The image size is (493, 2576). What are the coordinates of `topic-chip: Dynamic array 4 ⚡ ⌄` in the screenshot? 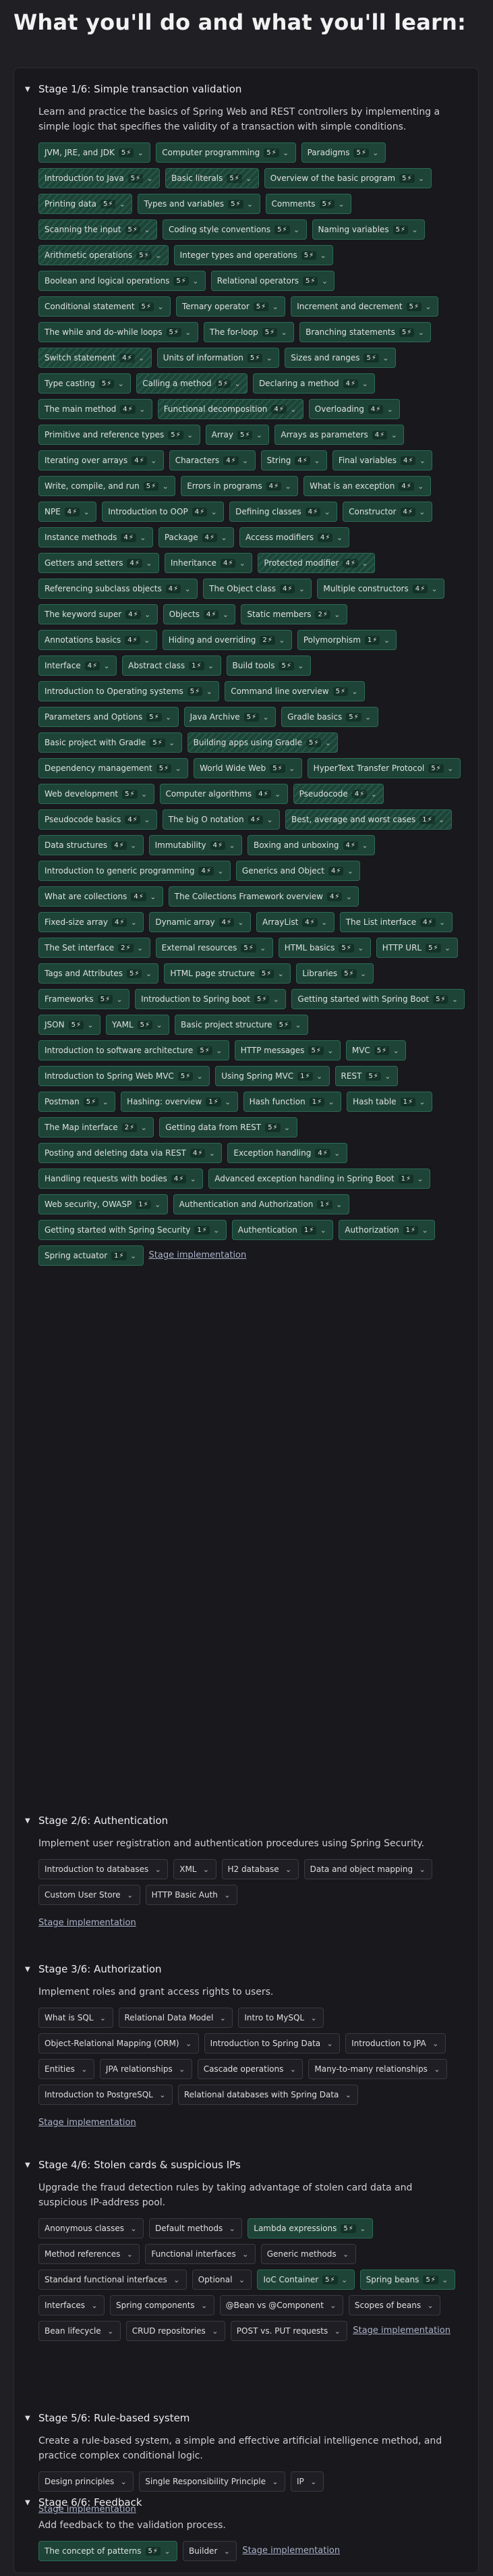 It's located at (200, 922).